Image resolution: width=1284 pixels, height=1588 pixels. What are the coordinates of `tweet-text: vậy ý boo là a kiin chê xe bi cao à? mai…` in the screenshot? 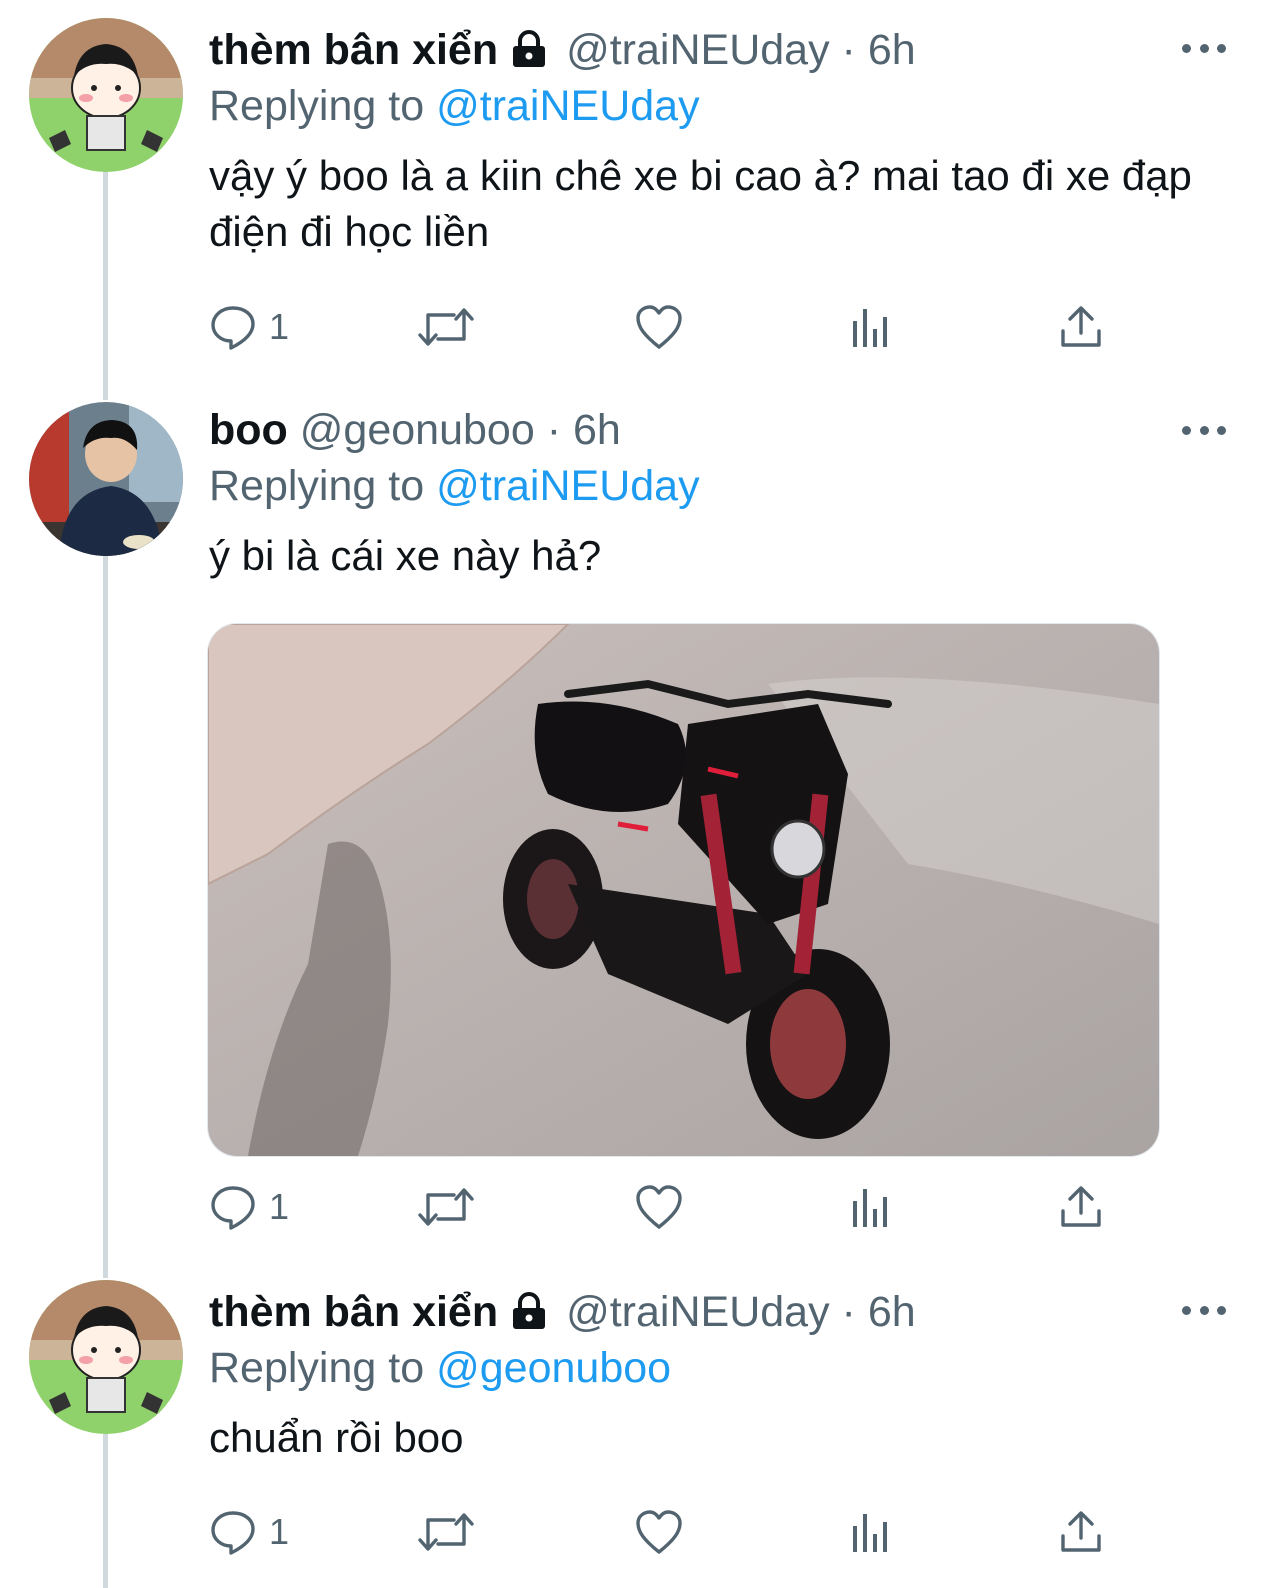 It's located at (700, 203).